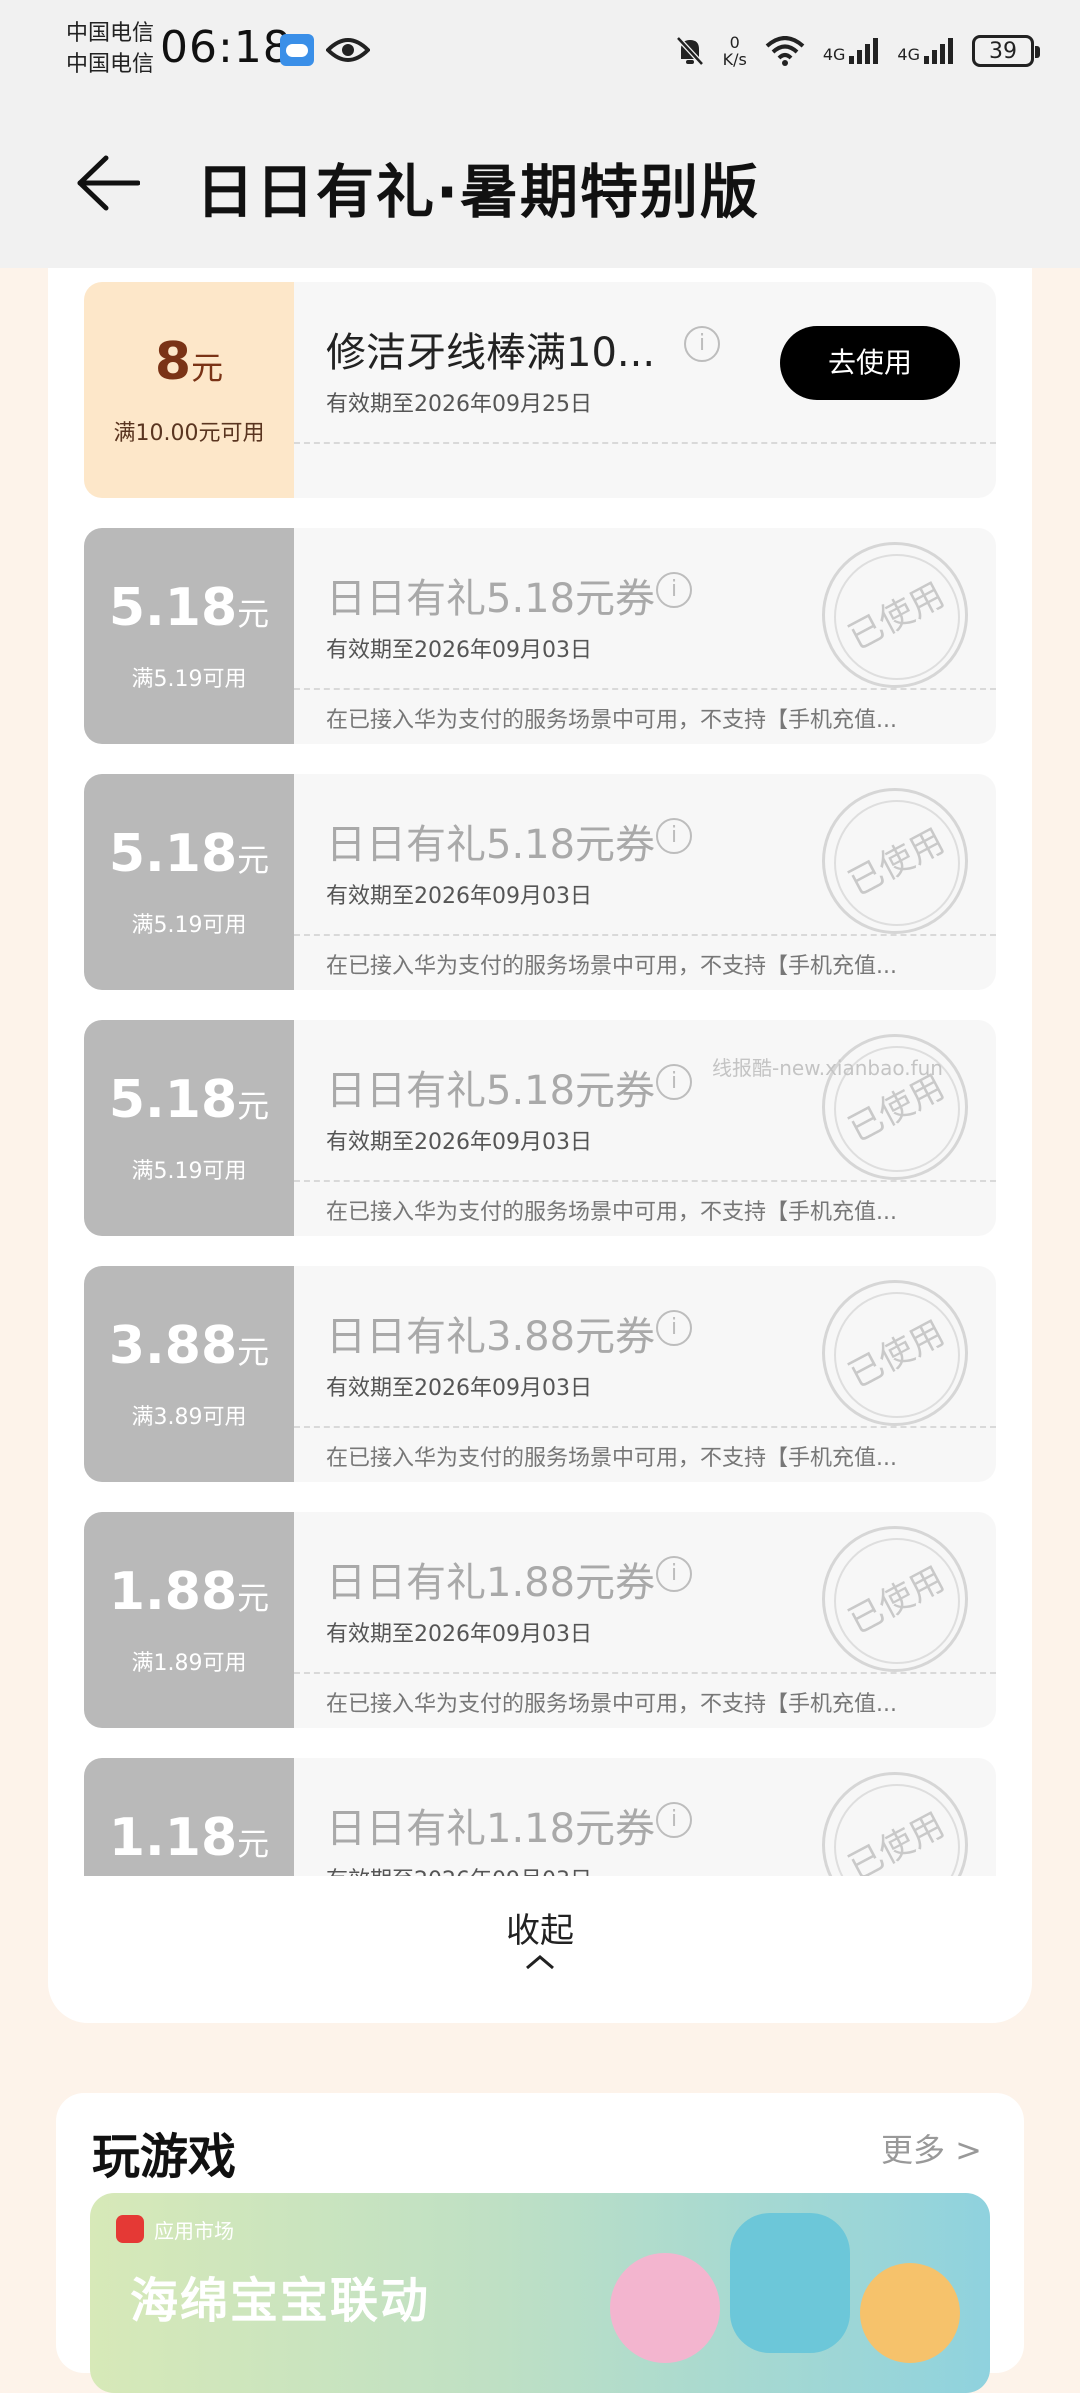 The height and width of the screenshot is (2393, 1080). I want to click on coupon-details: 日日有礼1.18元券 i 有效期至2026年09月03日 已使用, so click(645, 1817).